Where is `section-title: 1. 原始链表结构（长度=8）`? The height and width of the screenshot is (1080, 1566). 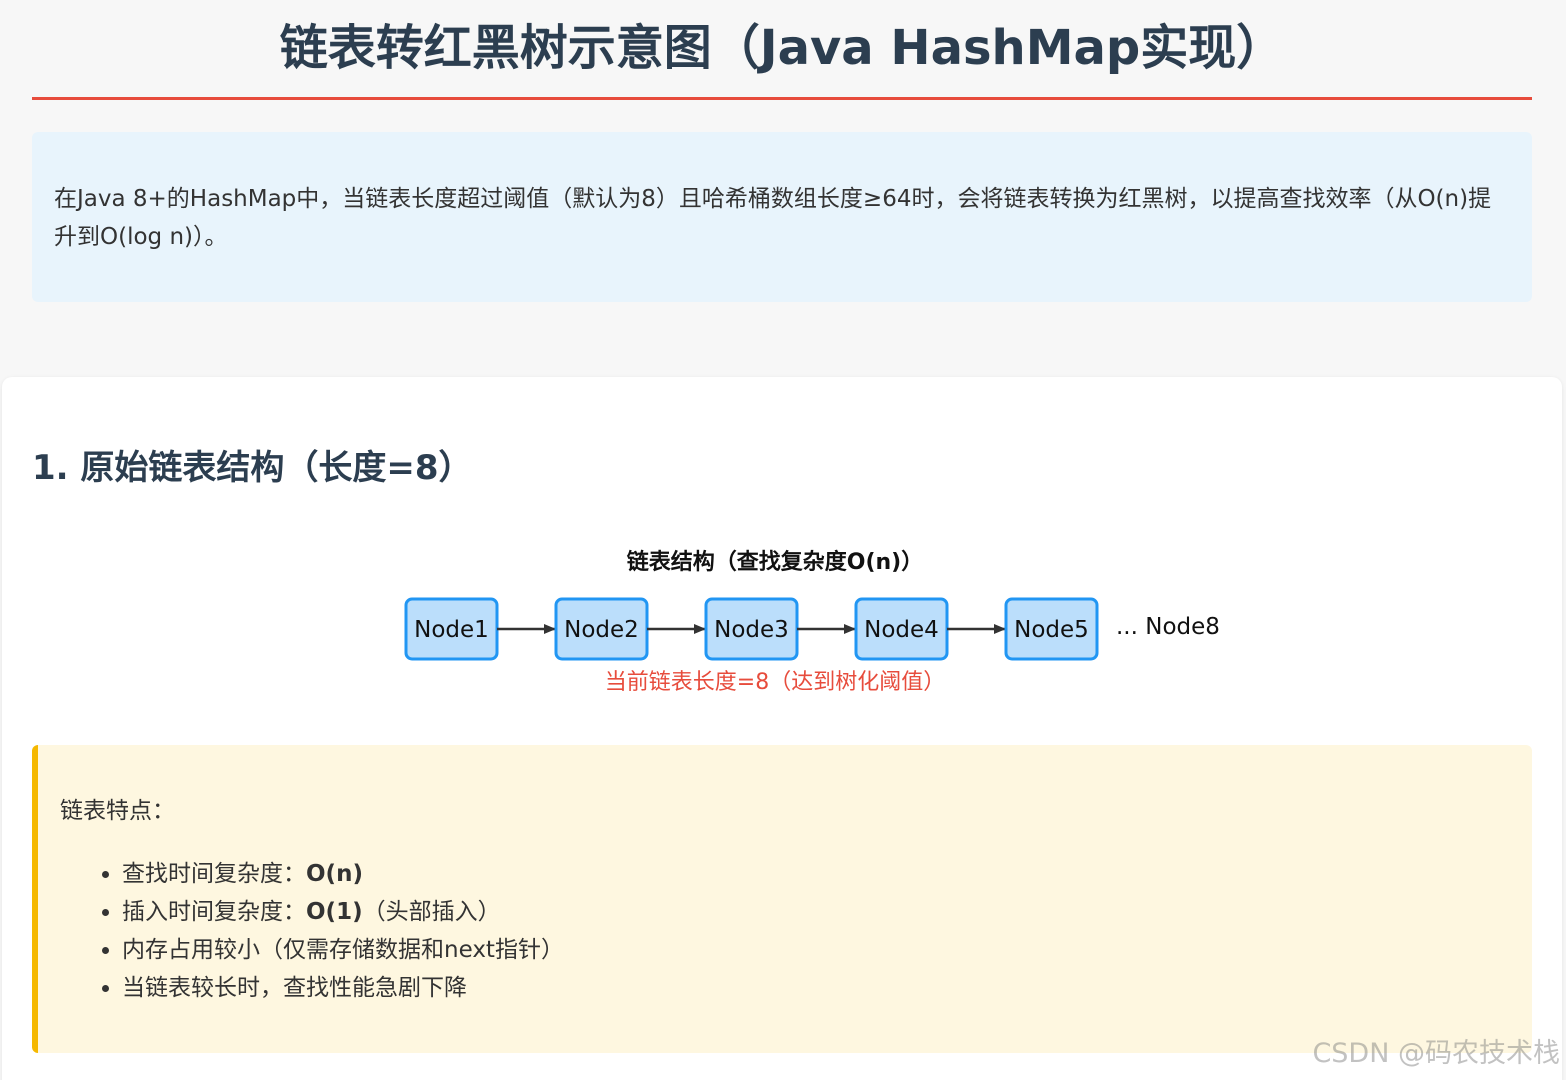
section-title: 1. 原始链表结构（长度=8） is located at coordinates (252, 468).